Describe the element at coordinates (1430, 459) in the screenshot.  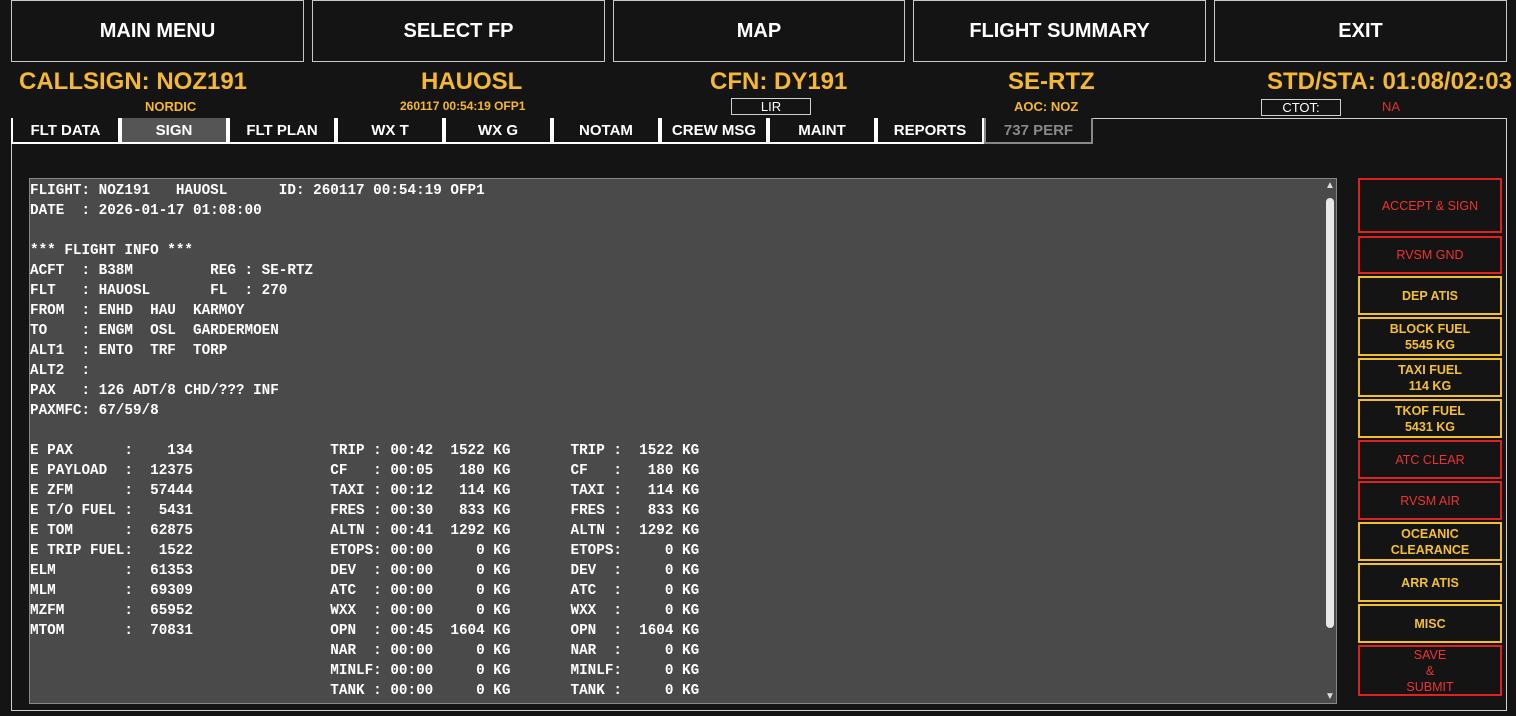
I see `atc-clear-button: ATC CLEAR` at that location.